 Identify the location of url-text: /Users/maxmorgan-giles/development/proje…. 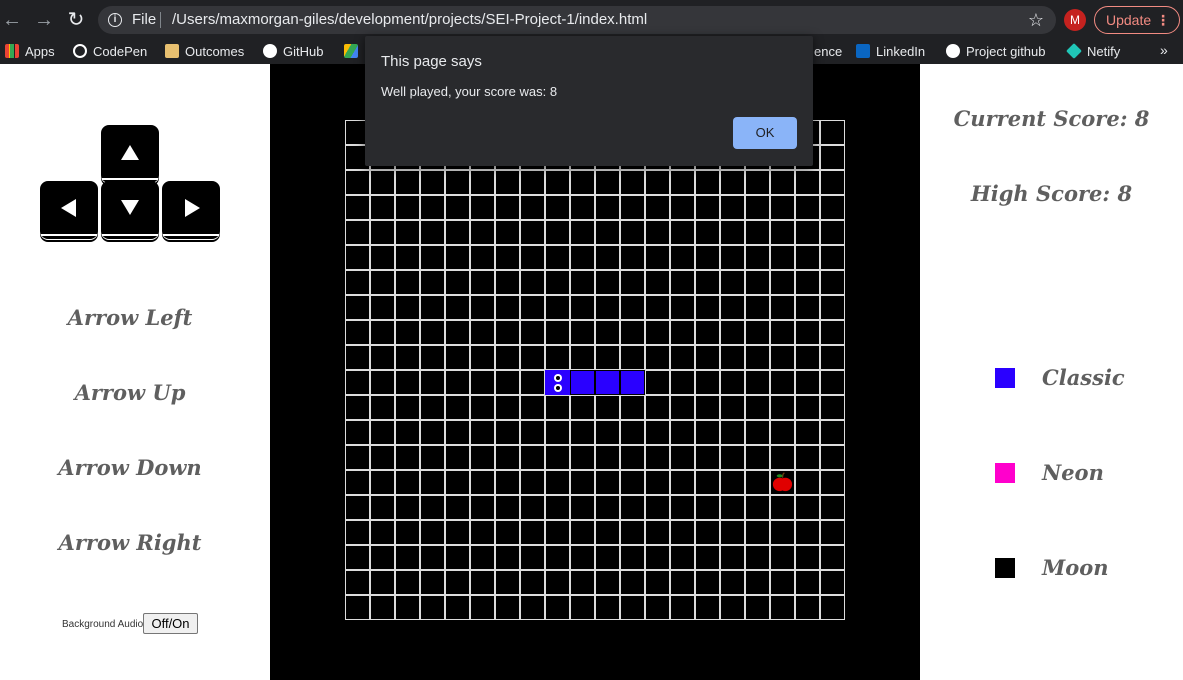
(409, 20).